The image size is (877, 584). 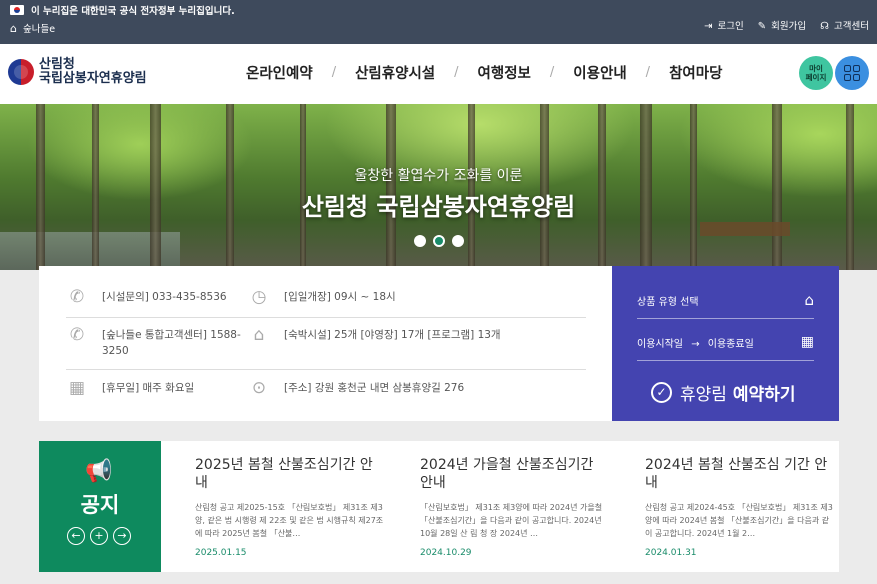 What do you see at coordinates (844, 25) in the screenshot?
I see `customer-center-link: ☊ 고객센터` at bounding box center [844, 25].